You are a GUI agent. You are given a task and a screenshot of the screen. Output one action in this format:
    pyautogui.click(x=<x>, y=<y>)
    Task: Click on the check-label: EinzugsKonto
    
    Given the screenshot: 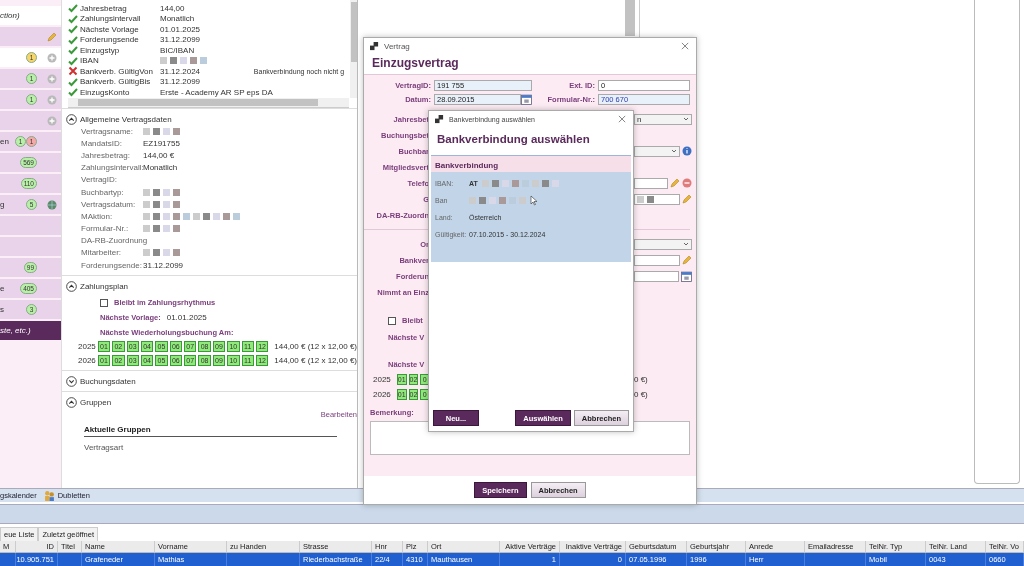 What is the action you would take?
    pyautogui.click(x=105, y=92)
    